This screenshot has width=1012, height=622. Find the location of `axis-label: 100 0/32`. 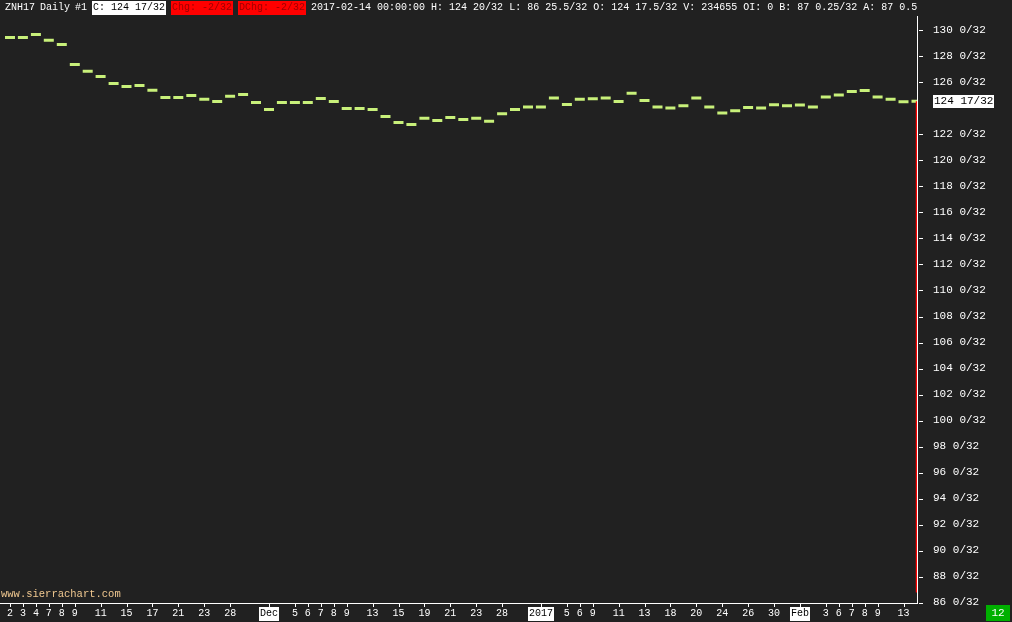

axis-label: 100 0/32 is located at coordinates (959, 421).